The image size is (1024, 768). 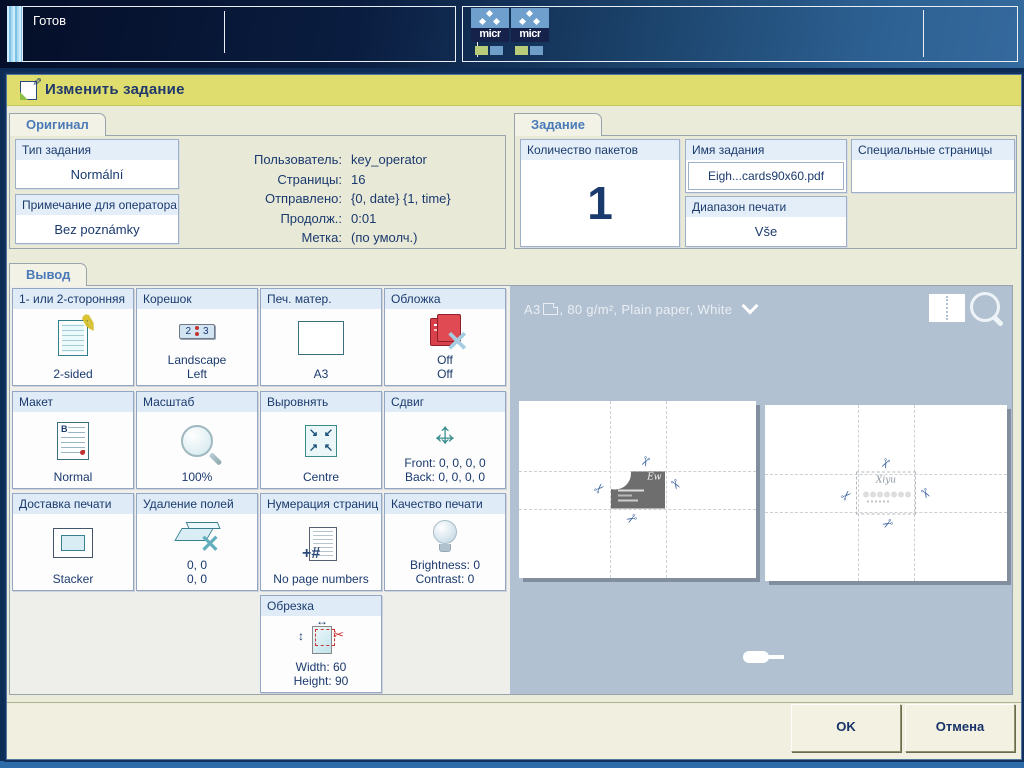 I want to click on field-value: Normální, so click(x=97, y=174).